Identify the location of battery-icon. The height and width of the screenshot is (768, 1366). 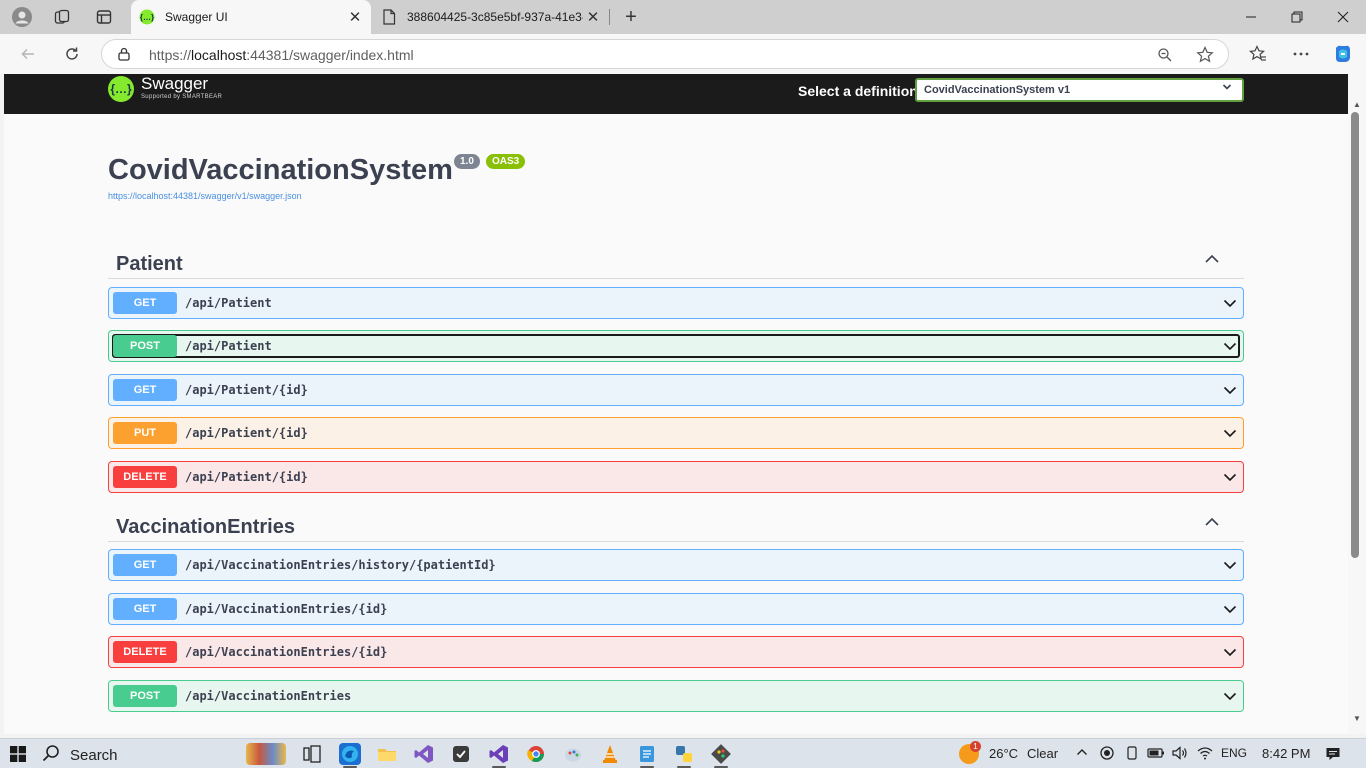
(1156, 754).